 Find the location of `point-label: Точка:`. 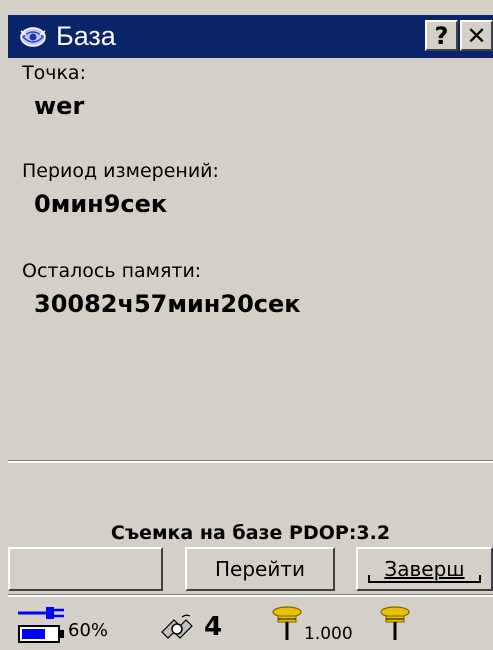

point-label: Точка: is located at coordinates (54, 73).